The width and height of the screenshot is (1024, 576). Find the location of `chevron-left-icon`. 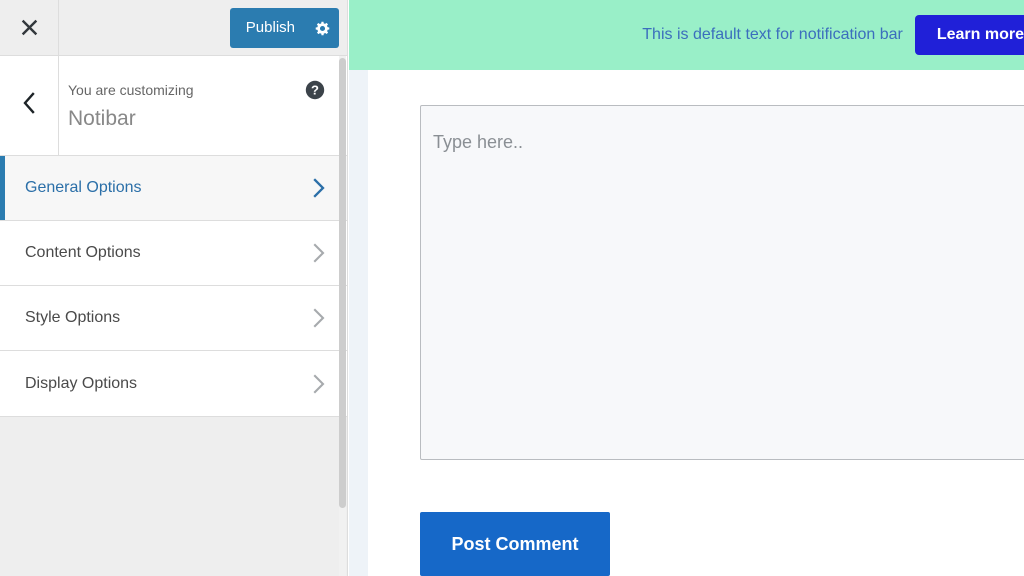

chevron-left-icon is located at coordinates (29, 105).